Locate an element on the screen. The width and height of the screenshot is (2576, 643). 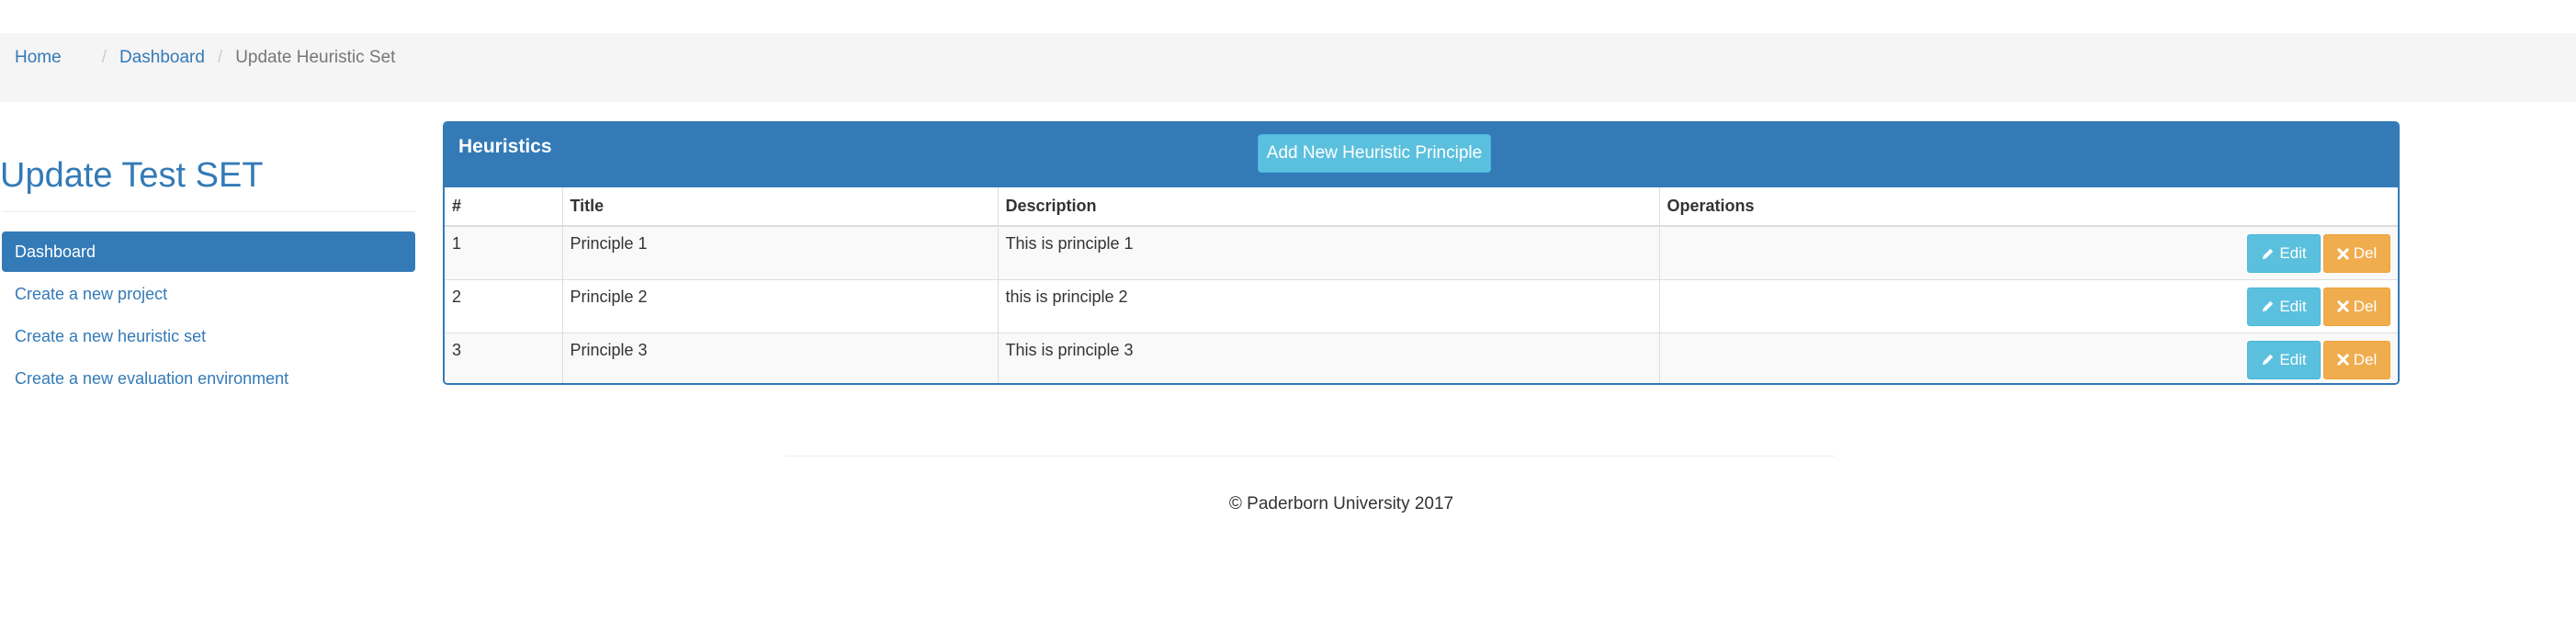
cell-description: This is principle 1 is located at coordinates (1328, 252).